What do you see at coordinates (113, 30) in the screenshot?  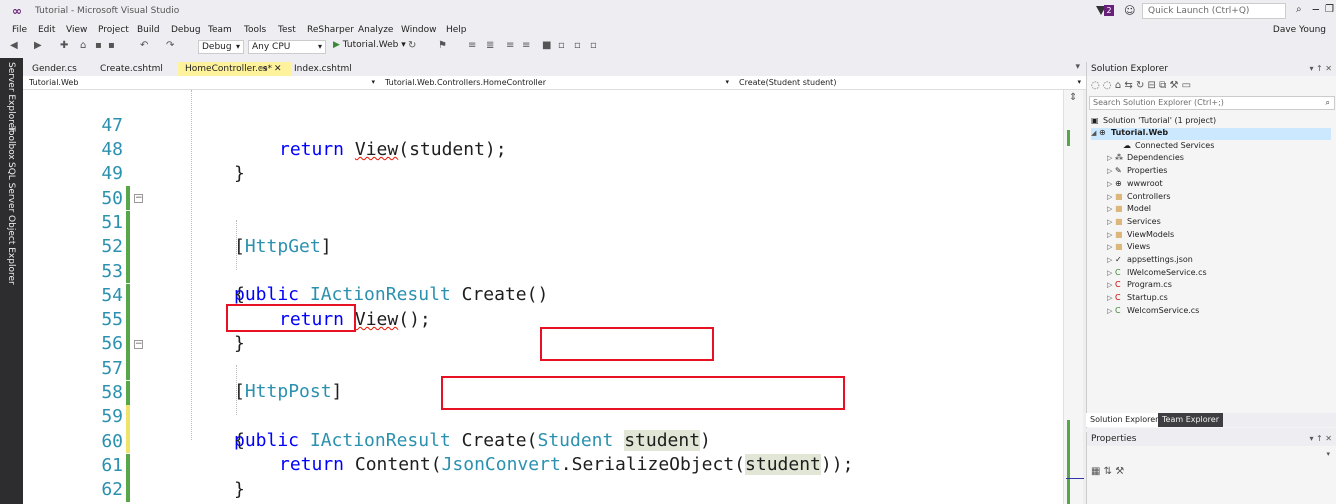 I see `menu-project: Project` at bounding box center [113, 30].